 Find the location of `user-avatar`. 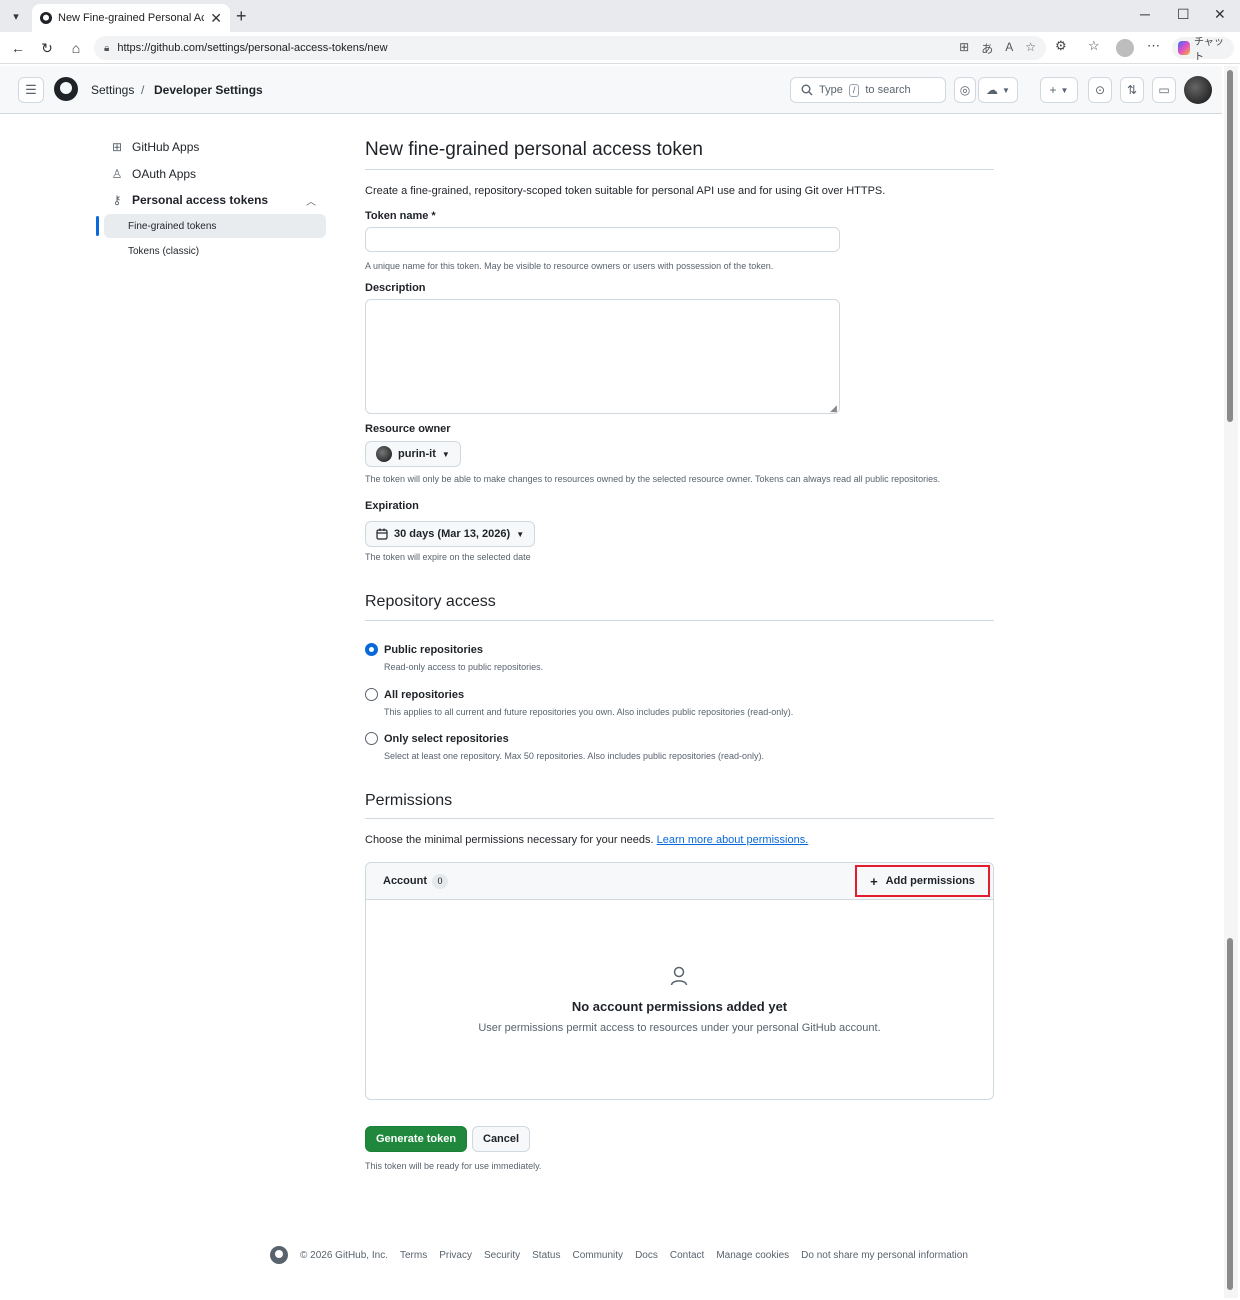

user-avatar is located at coordinates (1198, 90).